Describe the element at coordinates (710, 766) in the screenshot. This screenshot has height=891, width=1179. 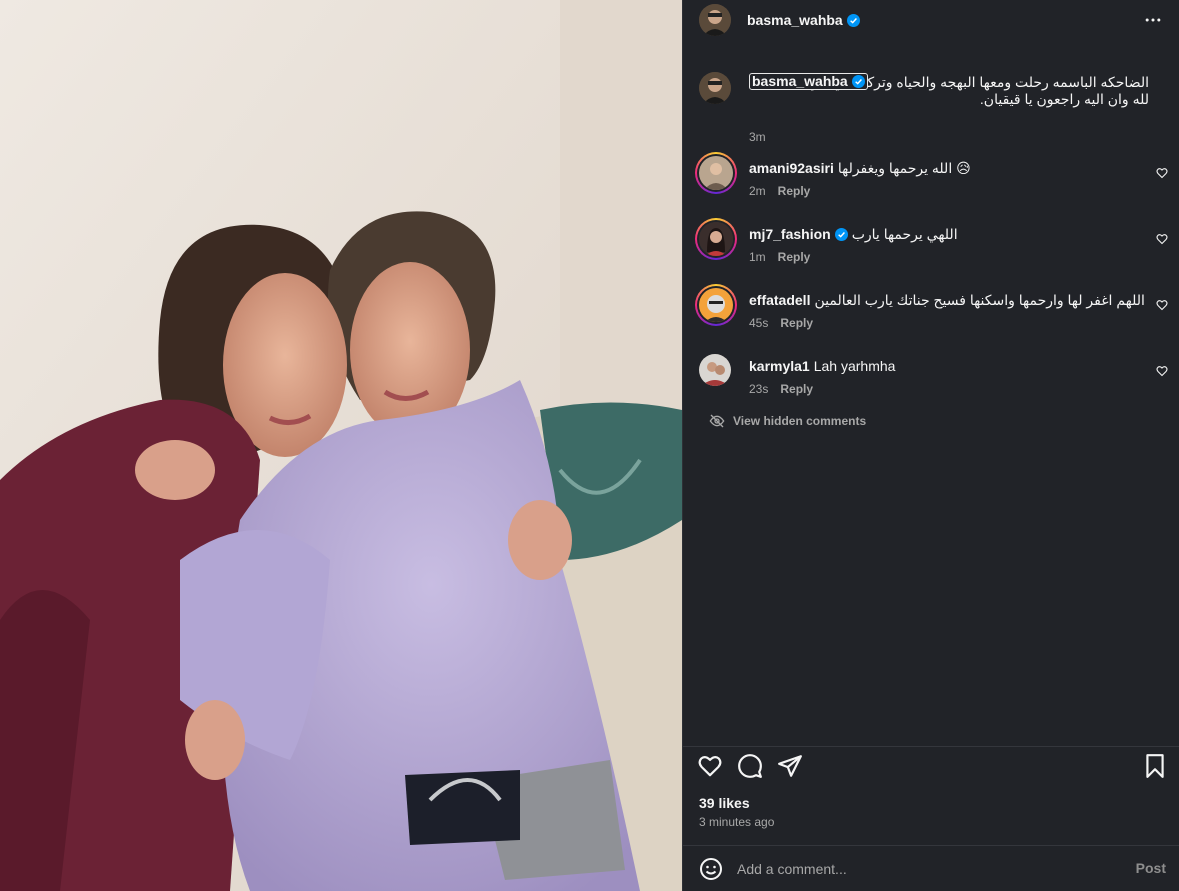
I see `heart-icon` at that location.